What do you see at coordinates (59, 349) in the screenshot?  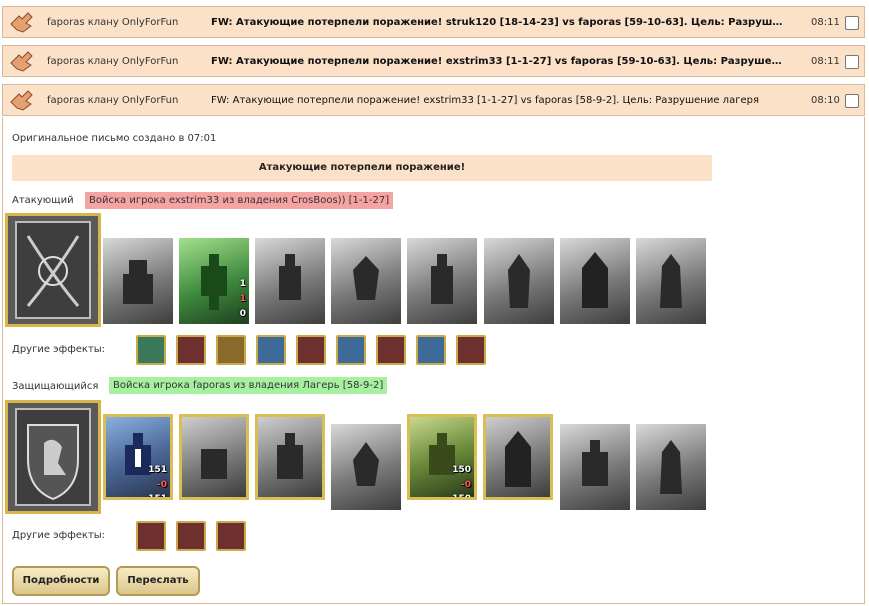 I see `attacker-effects-label: Другие эффекты:` at bounding box center [59, 349].